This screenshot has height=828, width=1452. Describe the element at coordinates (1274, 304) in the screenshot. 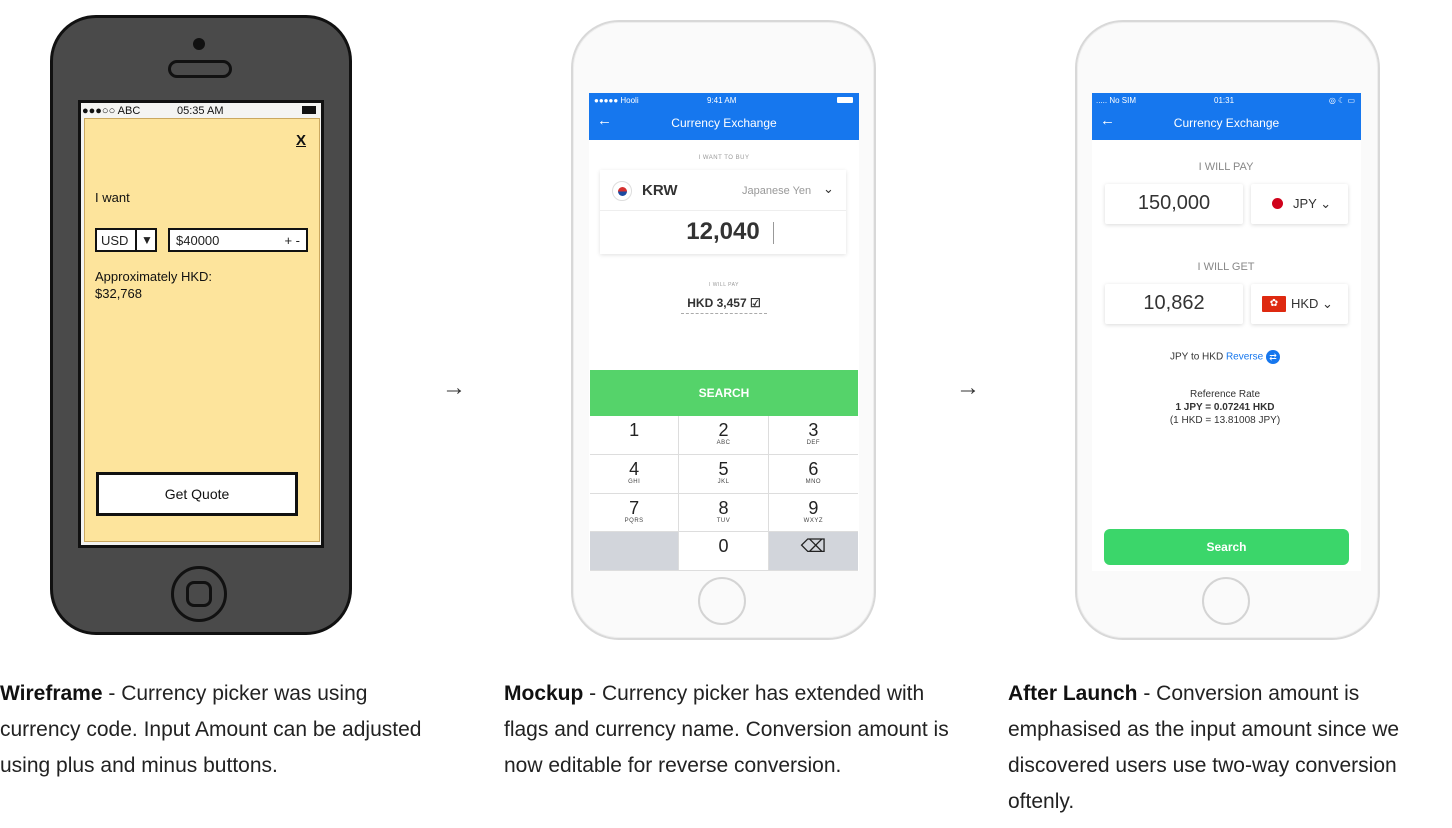

I see `hong-kong-flag-icon: ✿` at that location.